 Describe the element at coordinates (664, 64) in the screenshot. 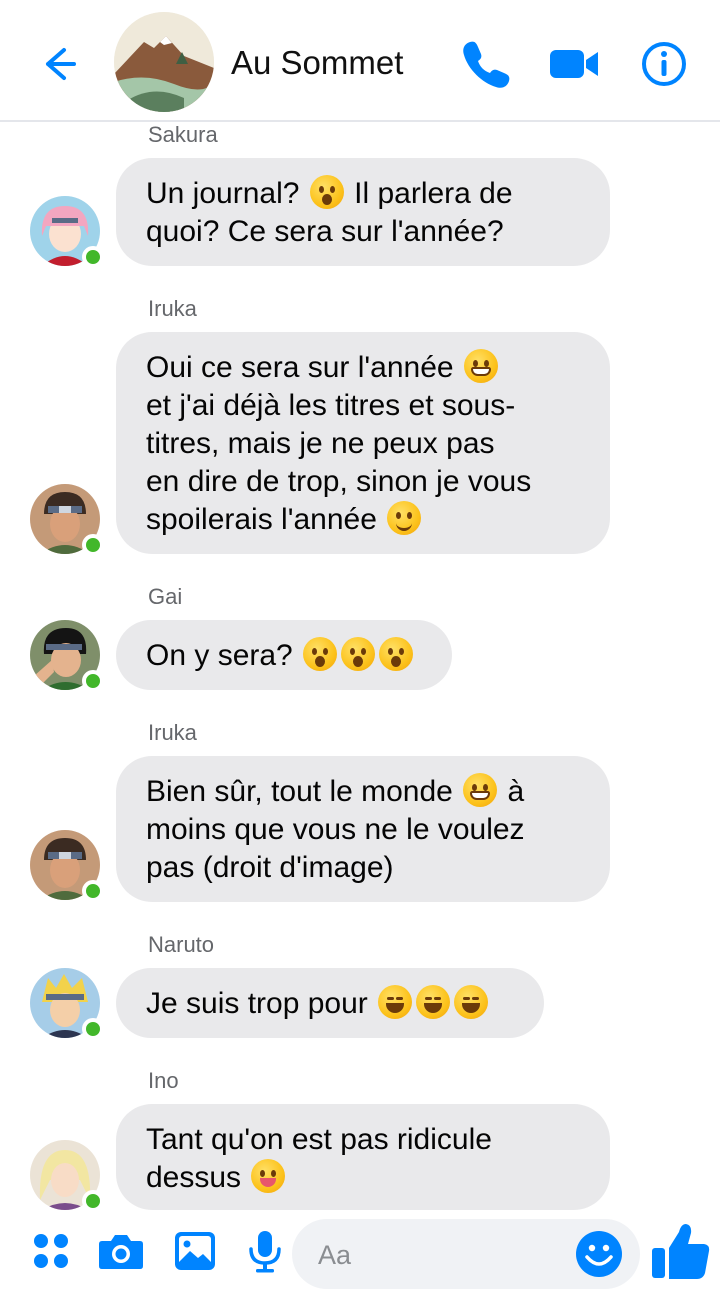

I see `info-icon` at that location.